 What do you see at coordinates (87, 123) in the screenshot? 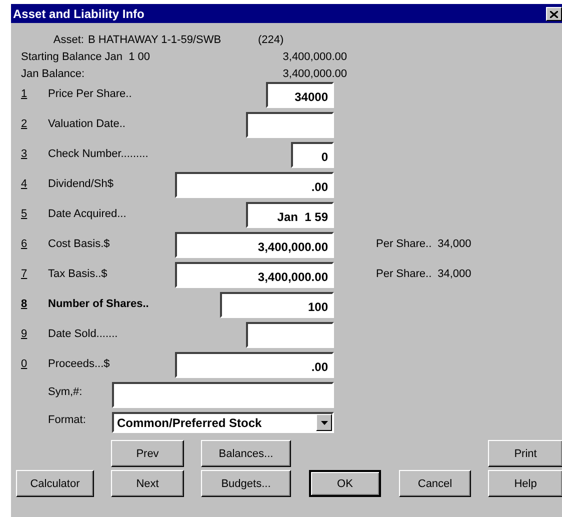
I see `field-label: Valuation Date..` at bounding box center [87, 123].